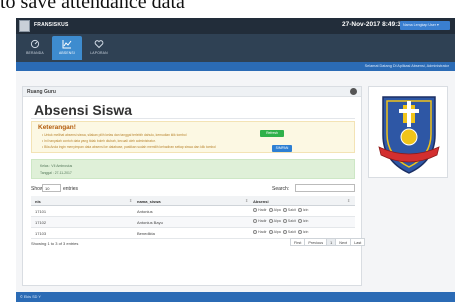 Image resolution: width=455 pixels, height=302 pixels. Describe the element at coordinates (261, 201) in the screenshot. I see `header-absensi: Absensi` at that location.